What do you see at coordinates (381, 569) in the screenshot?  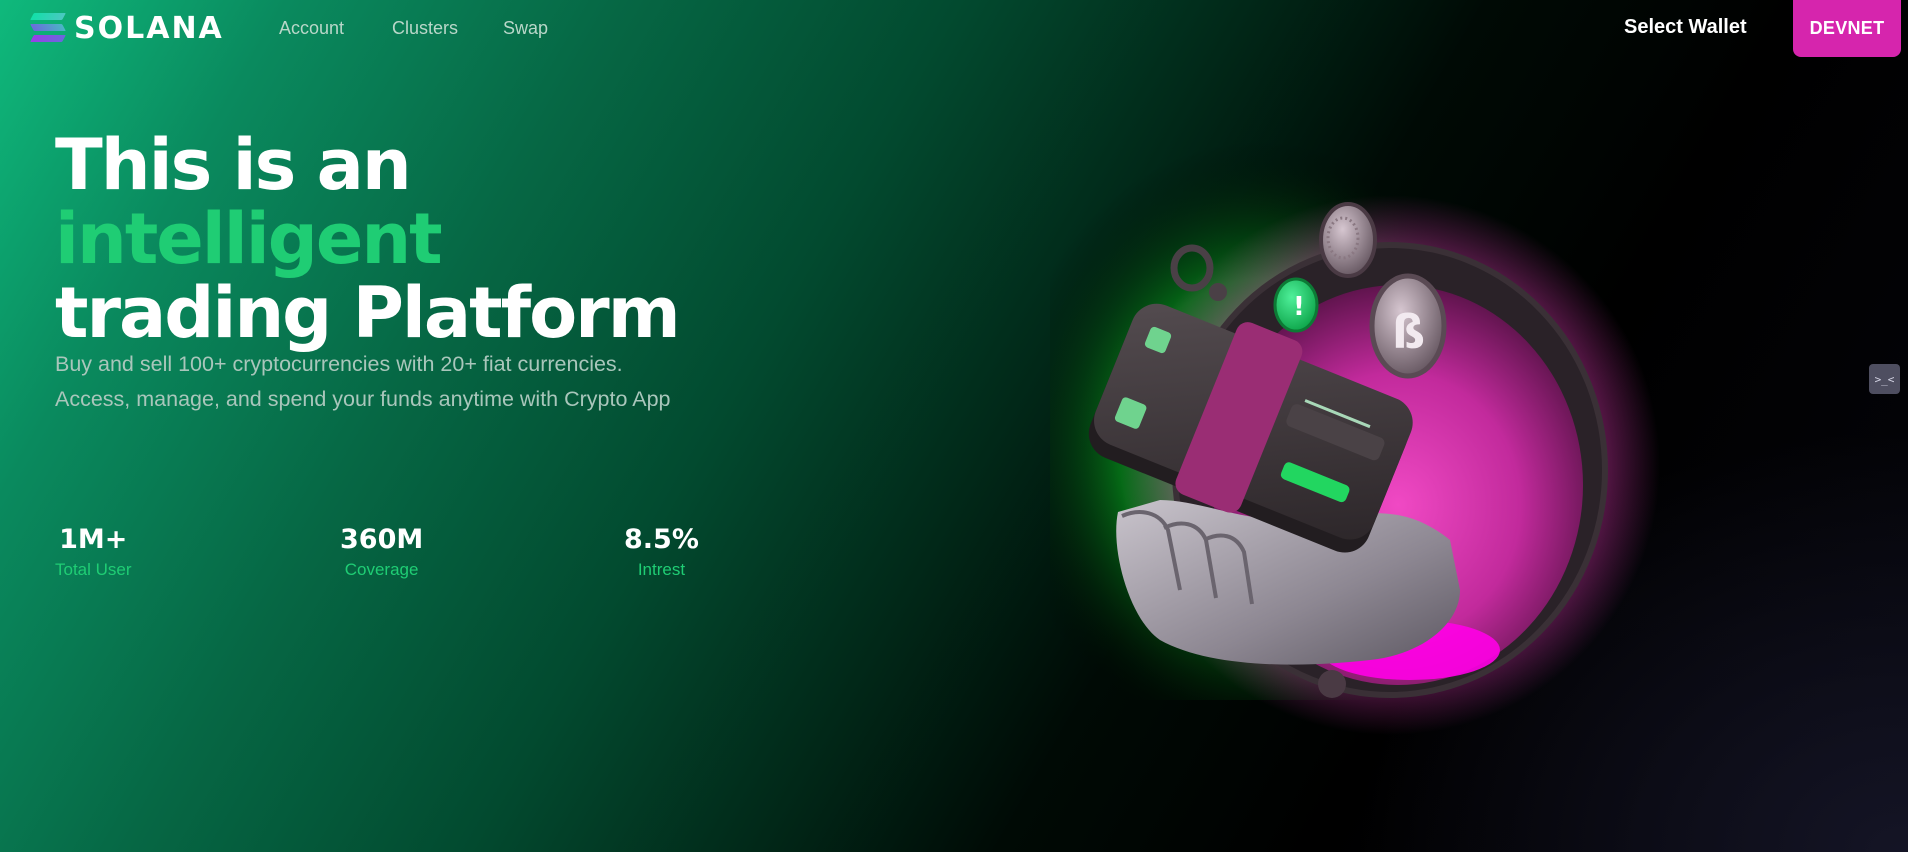 I see `stat-label: Coverage` at bounding box center [381, 569].